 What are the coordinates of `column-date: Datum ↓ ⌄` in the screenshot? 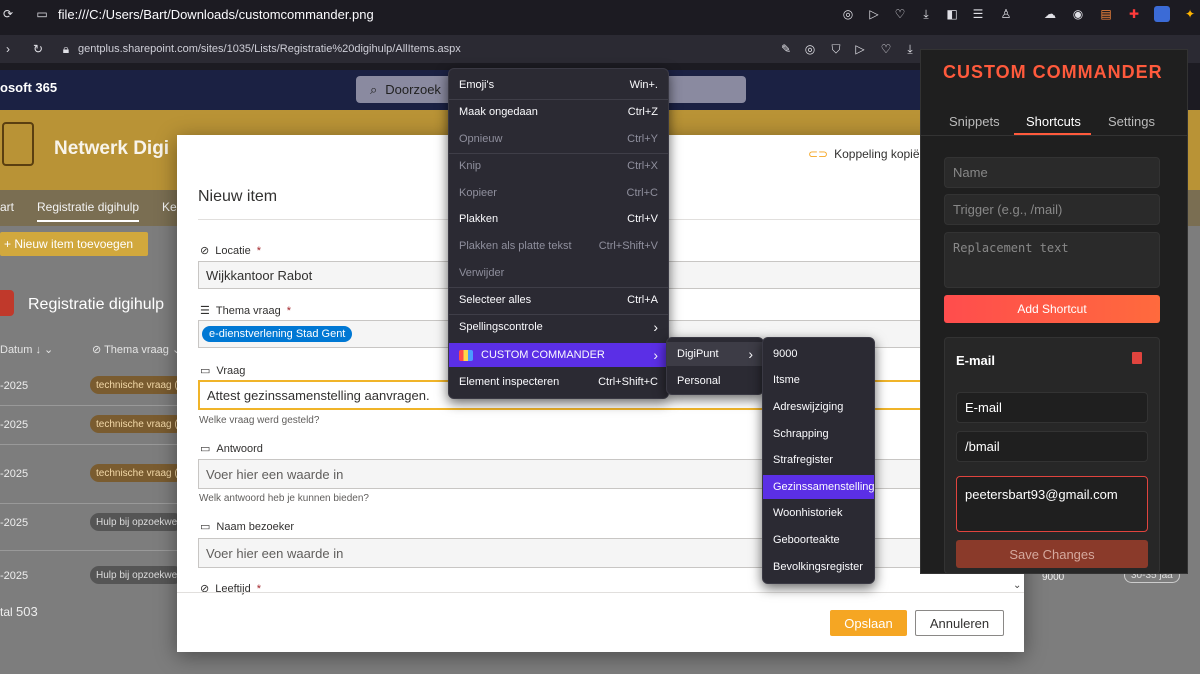 It's located at (26, 349).